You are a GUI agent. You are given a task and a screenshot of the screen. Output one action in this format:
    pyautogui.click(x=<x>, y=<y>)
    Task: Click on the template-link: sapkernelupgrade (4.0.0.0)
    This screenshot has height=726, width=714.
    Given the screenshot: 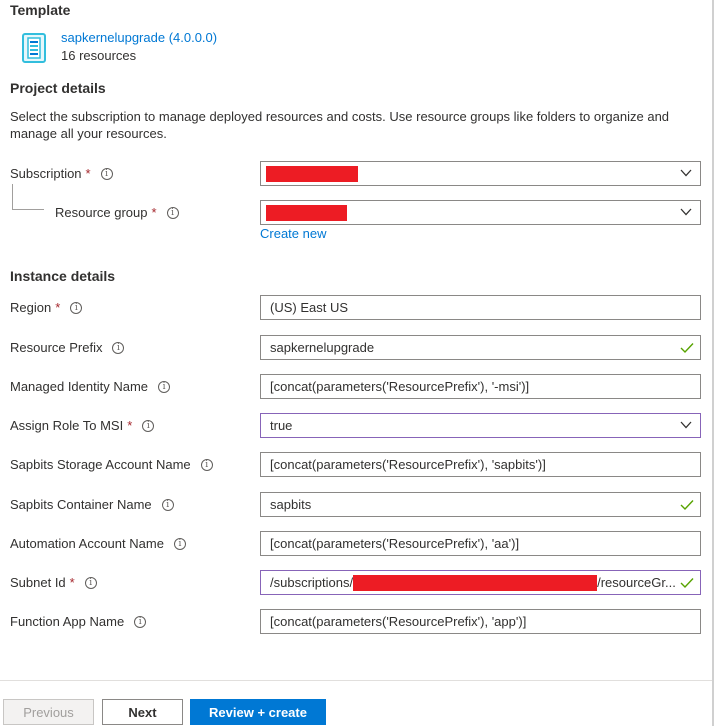 What is the action you would take?
    pyautogui.click(x=139, y=37)
    